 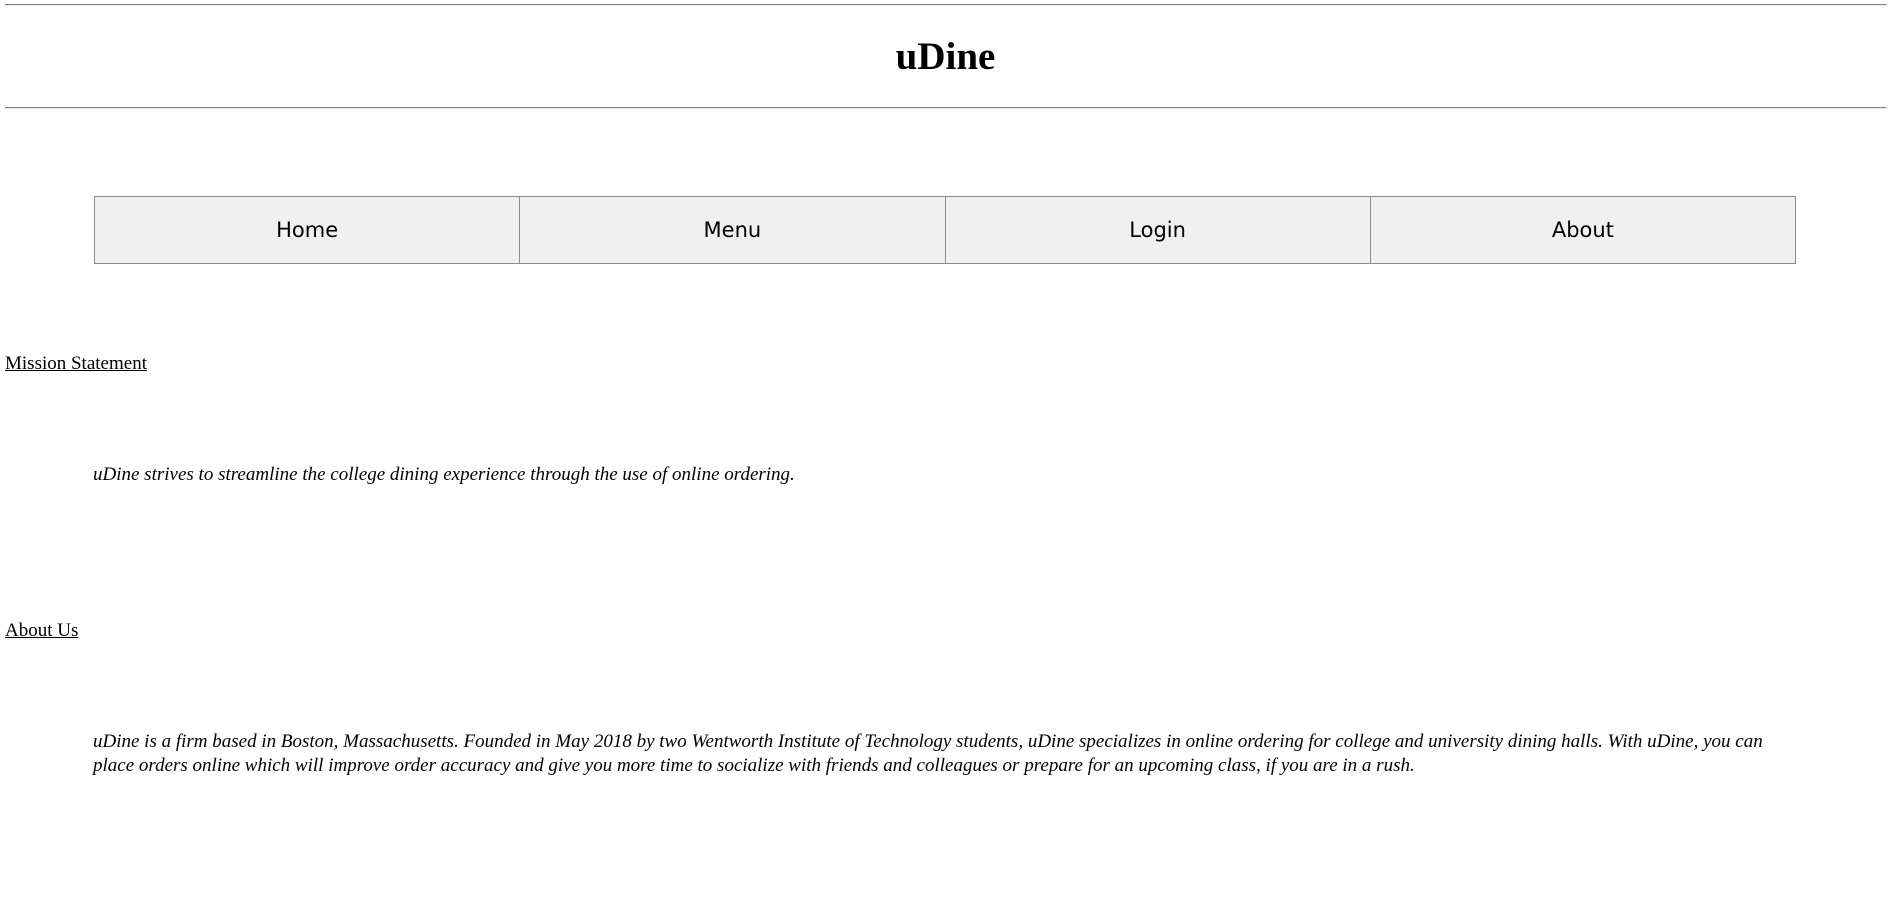 What do you see at coordinates (1582, 230) in the screenshot?
I see `nav-about-button: About` at bounding box center [1582, 230].